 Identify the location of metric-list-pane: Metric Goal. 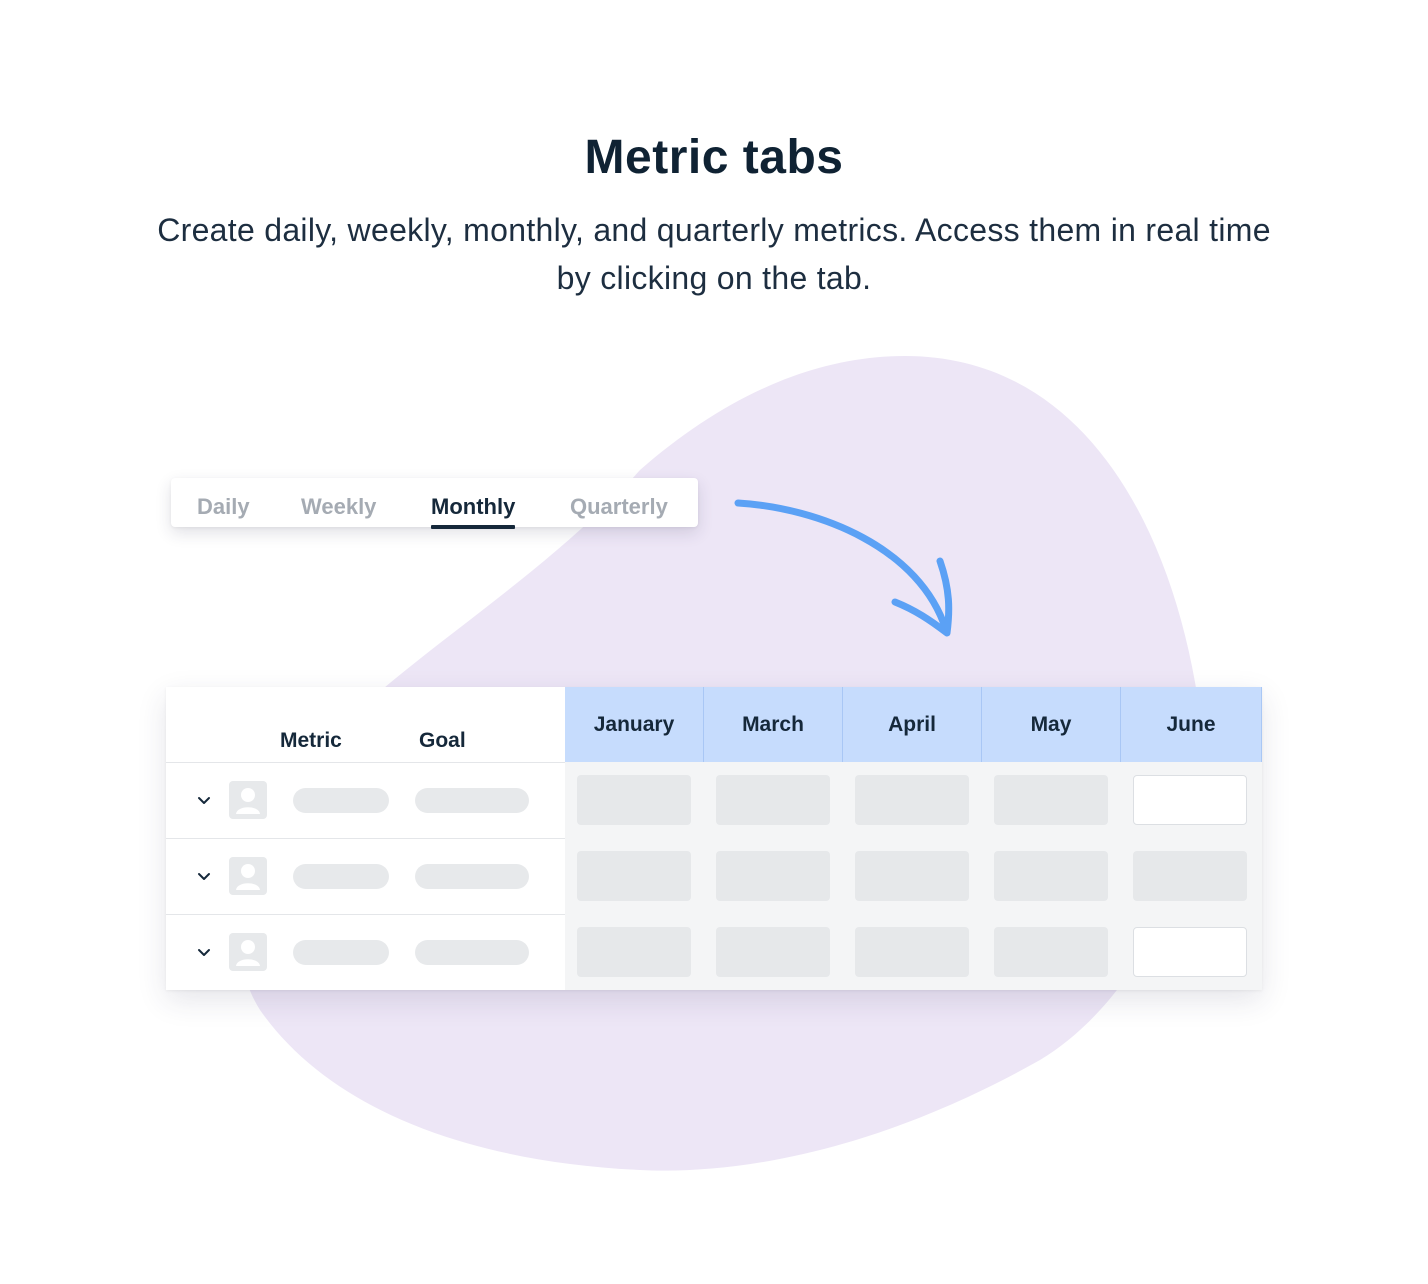
(365, 838).